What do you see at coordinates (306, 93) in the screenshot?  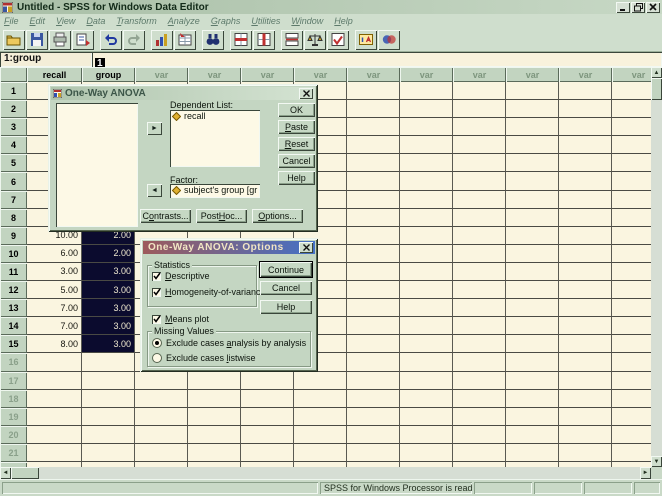 I see `anova-close-button` at bounding box center [306, 93].